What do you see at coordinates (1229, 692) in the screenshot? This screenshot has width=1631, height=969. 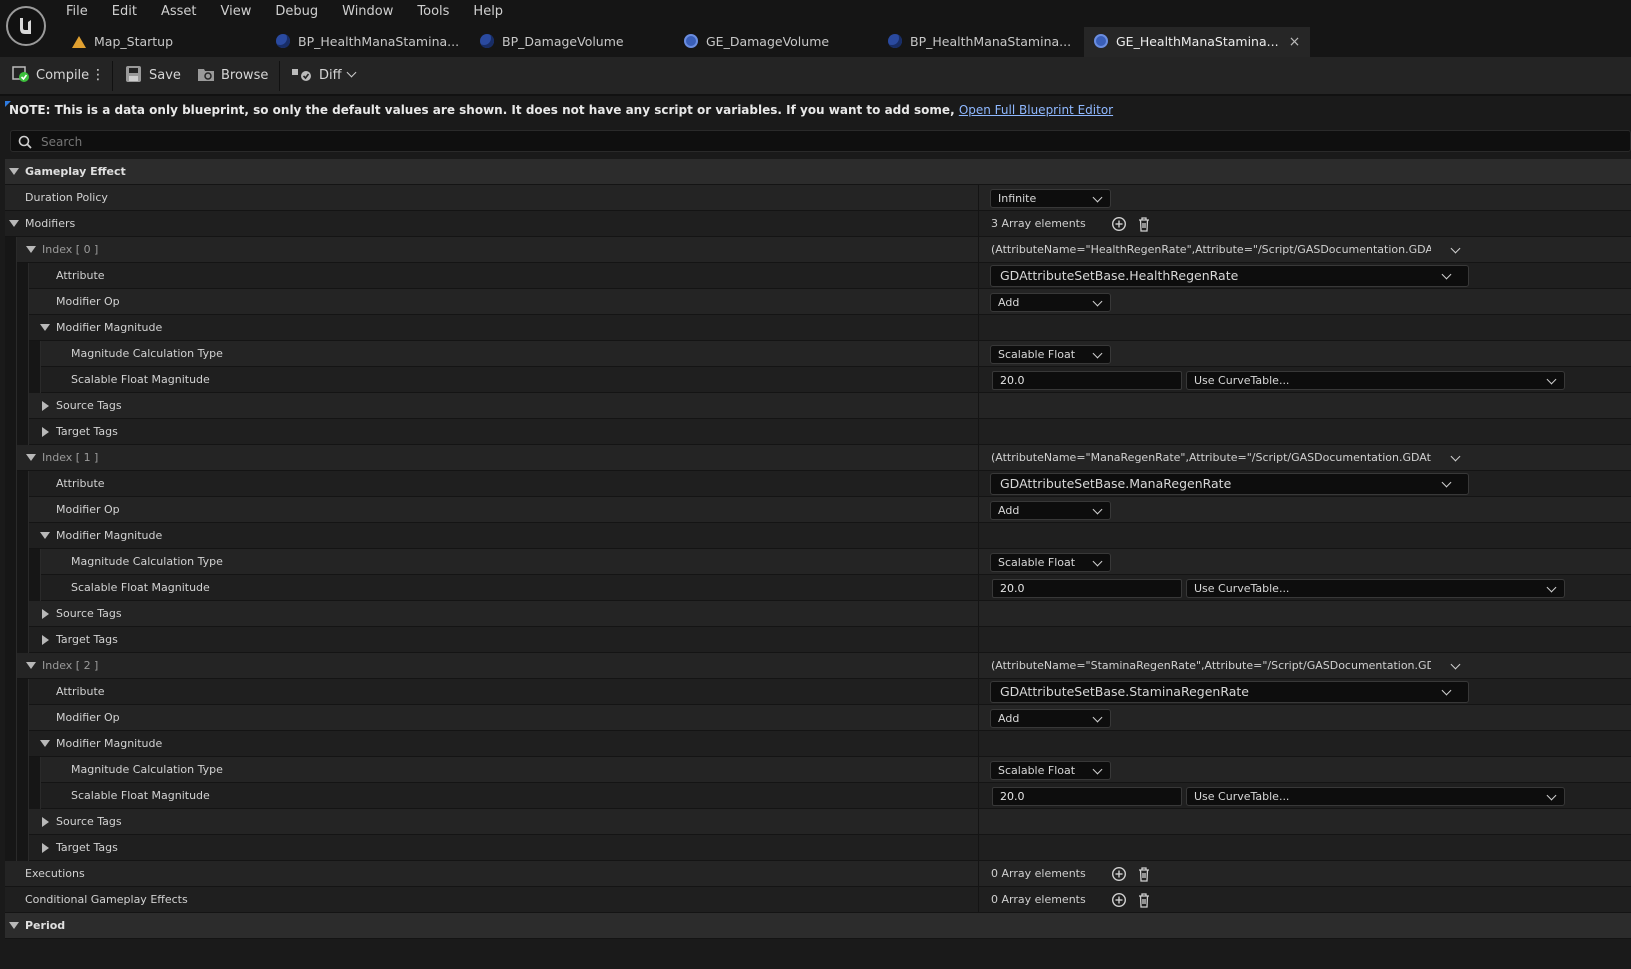 I see `attribute-dropdown: GDAttributeSetBase.StaminaRegenRate` at bounding box center [1229, 692].